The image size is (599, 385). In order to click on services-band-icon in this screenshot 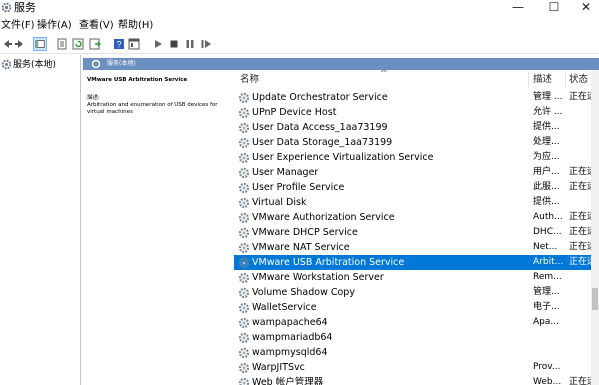, I will do `click(96, 64)`.